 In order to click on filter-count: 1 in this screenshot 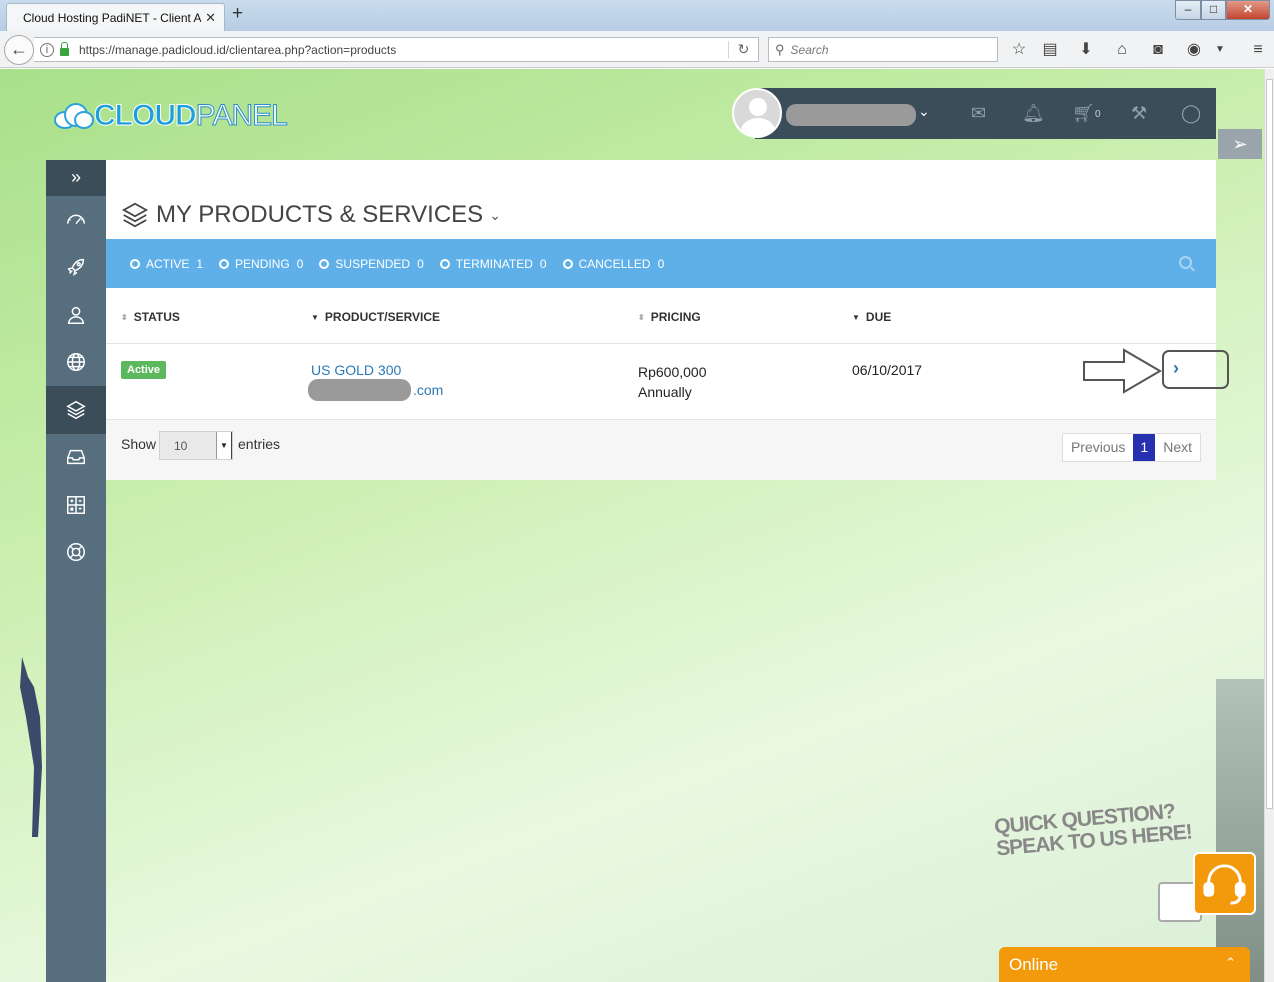, I will do `click(200, 263)`.